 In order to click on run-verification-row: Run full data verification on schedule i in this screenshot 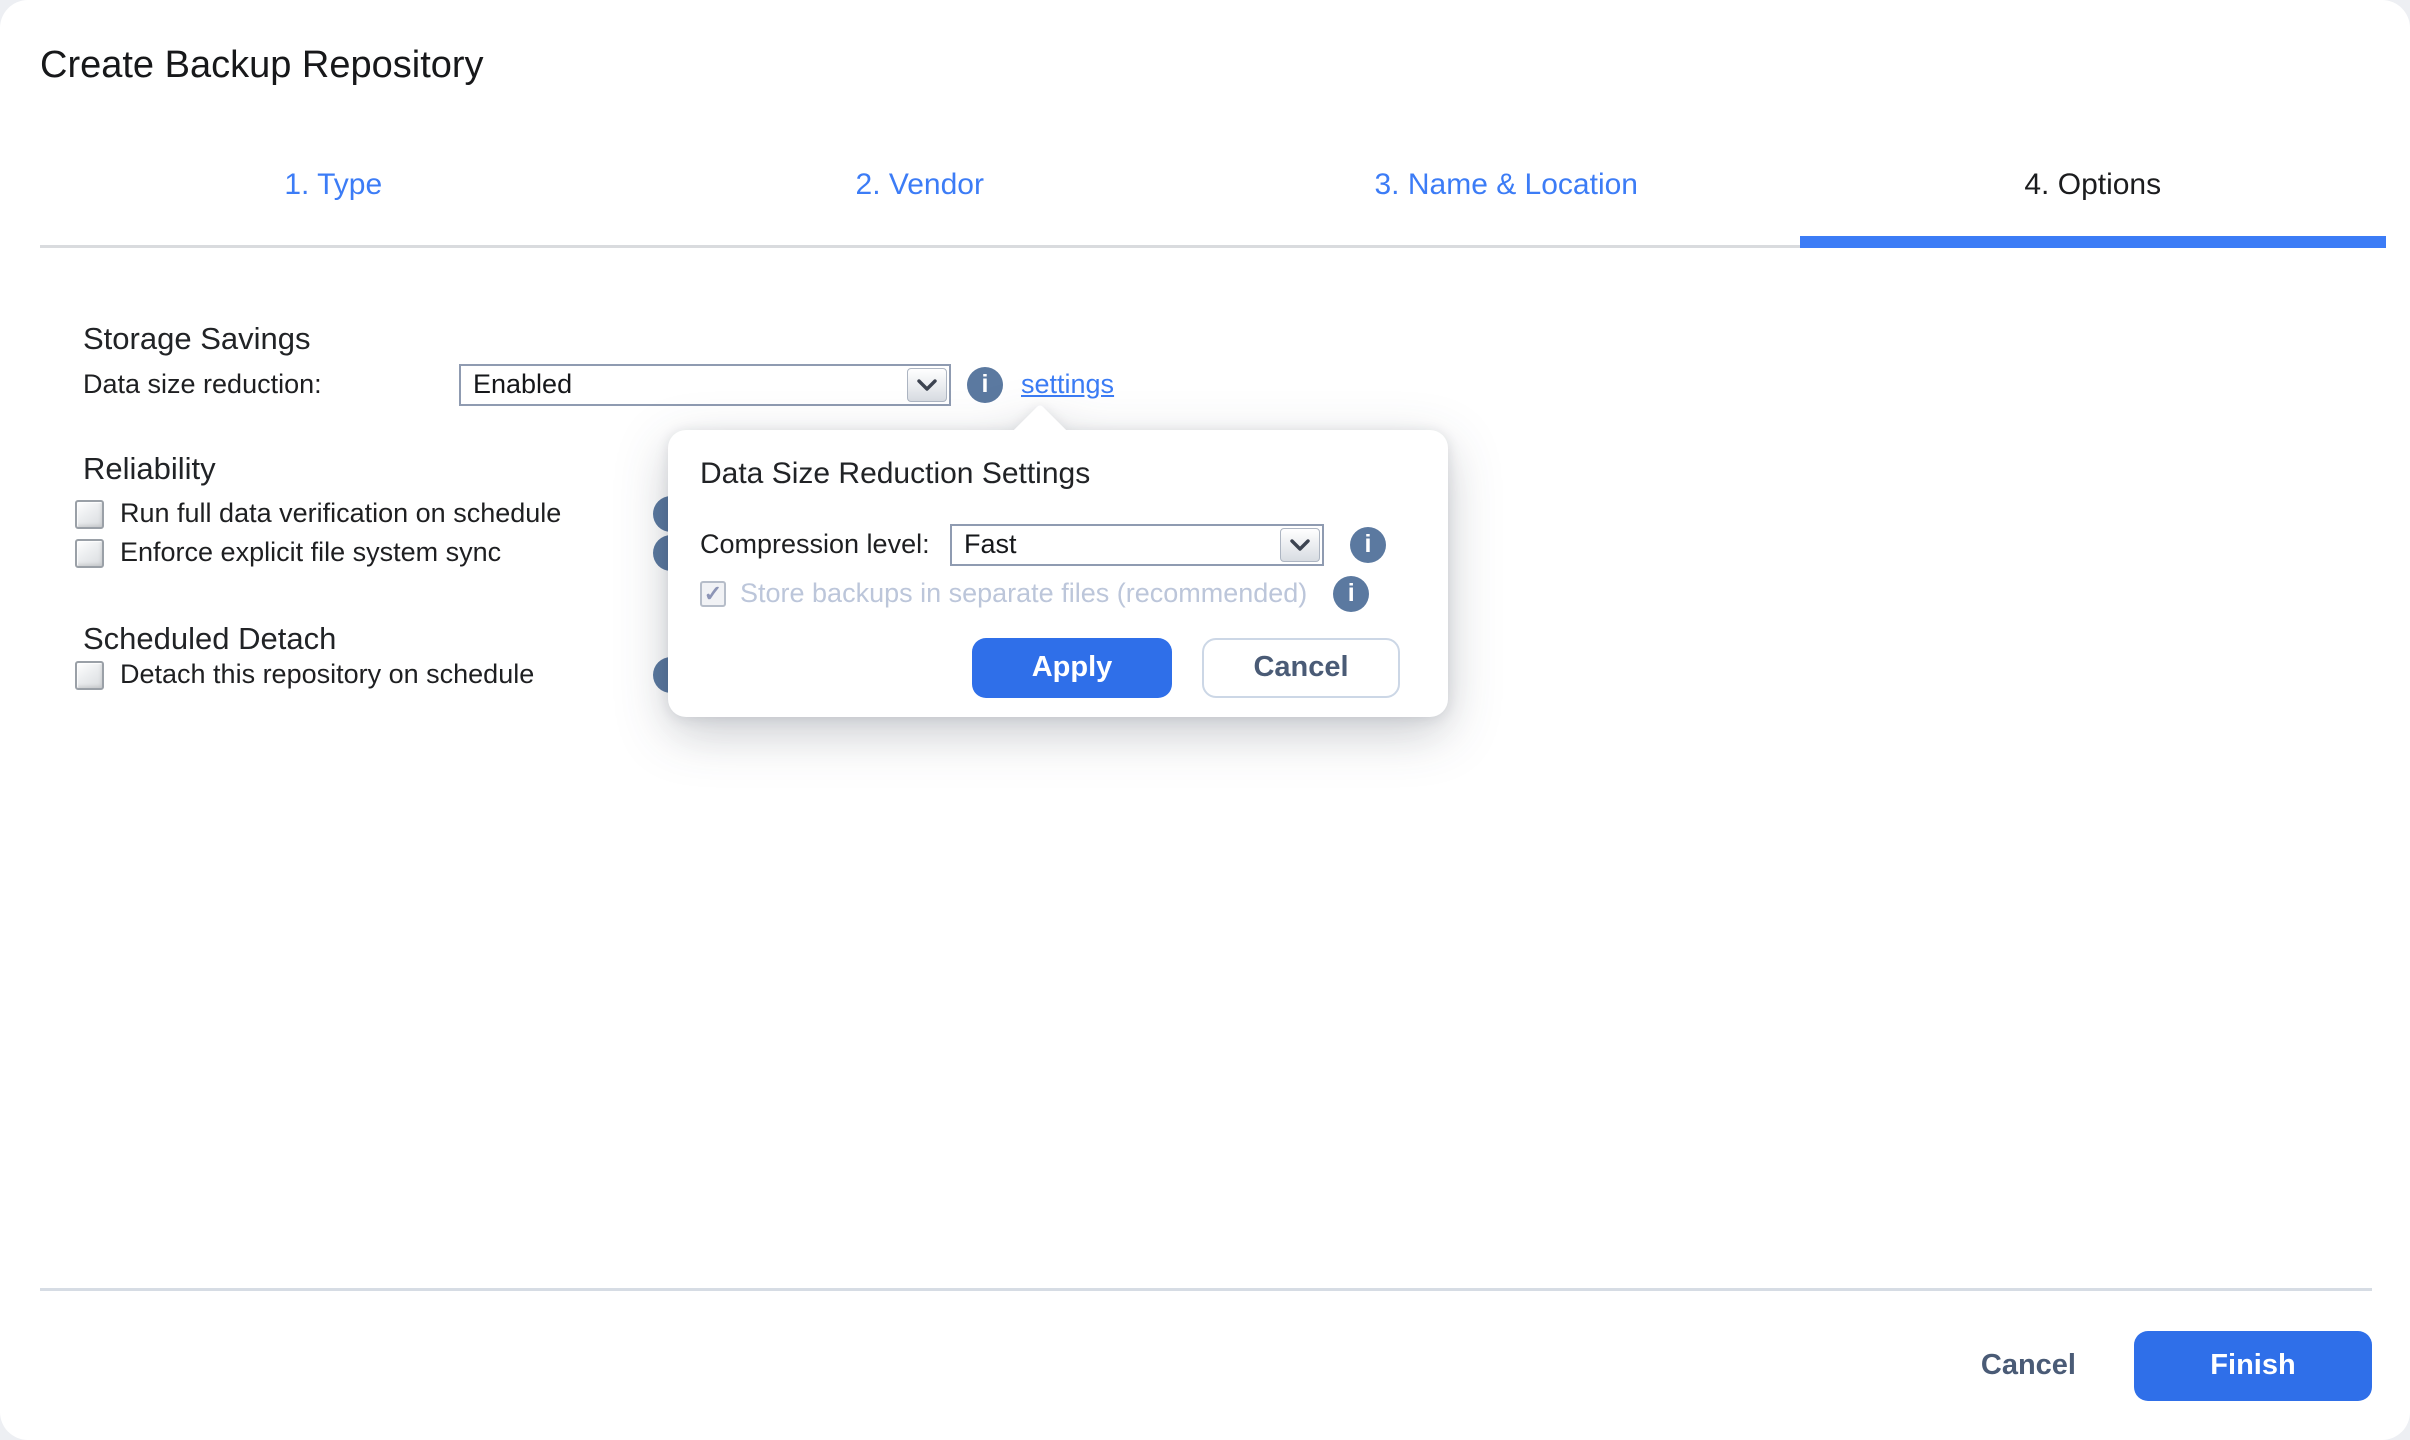, I will do `click(382, 514)`.